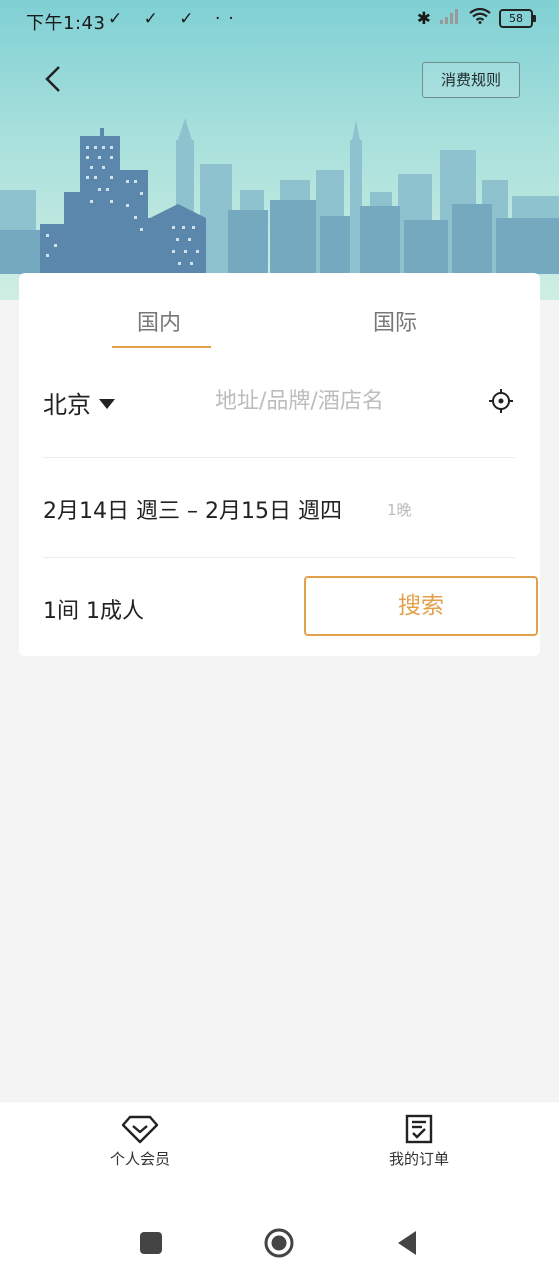 This screenshot has width=559, height=1280. I want to click on date-selector: 2月14日 週三 – 2月15日 週四 1晚, so click(279, 509).